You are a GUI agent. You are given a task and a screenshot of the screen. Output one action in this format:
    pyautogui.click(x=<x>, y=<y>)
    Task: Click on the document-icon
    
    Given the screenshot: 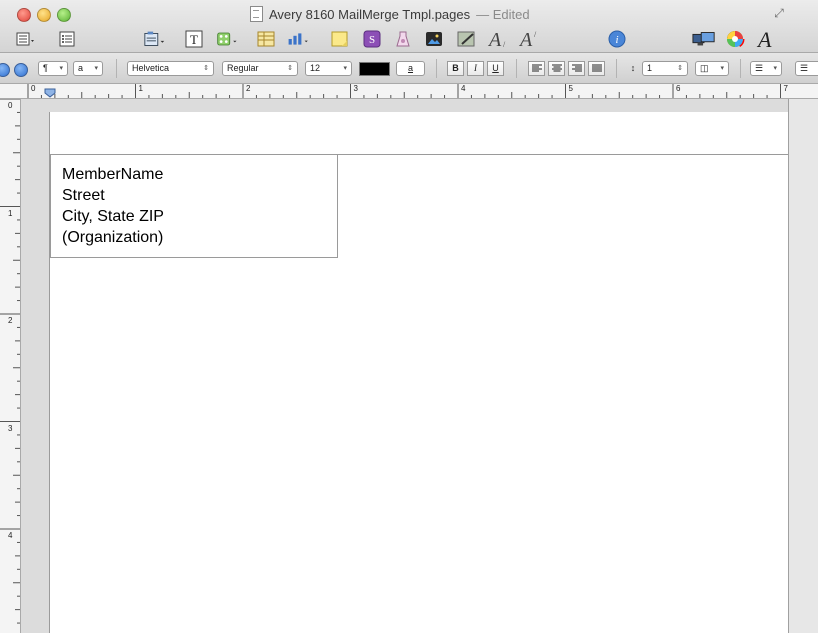 What is the action you would take?
    pyautogui.click(x=256, y=14)
    